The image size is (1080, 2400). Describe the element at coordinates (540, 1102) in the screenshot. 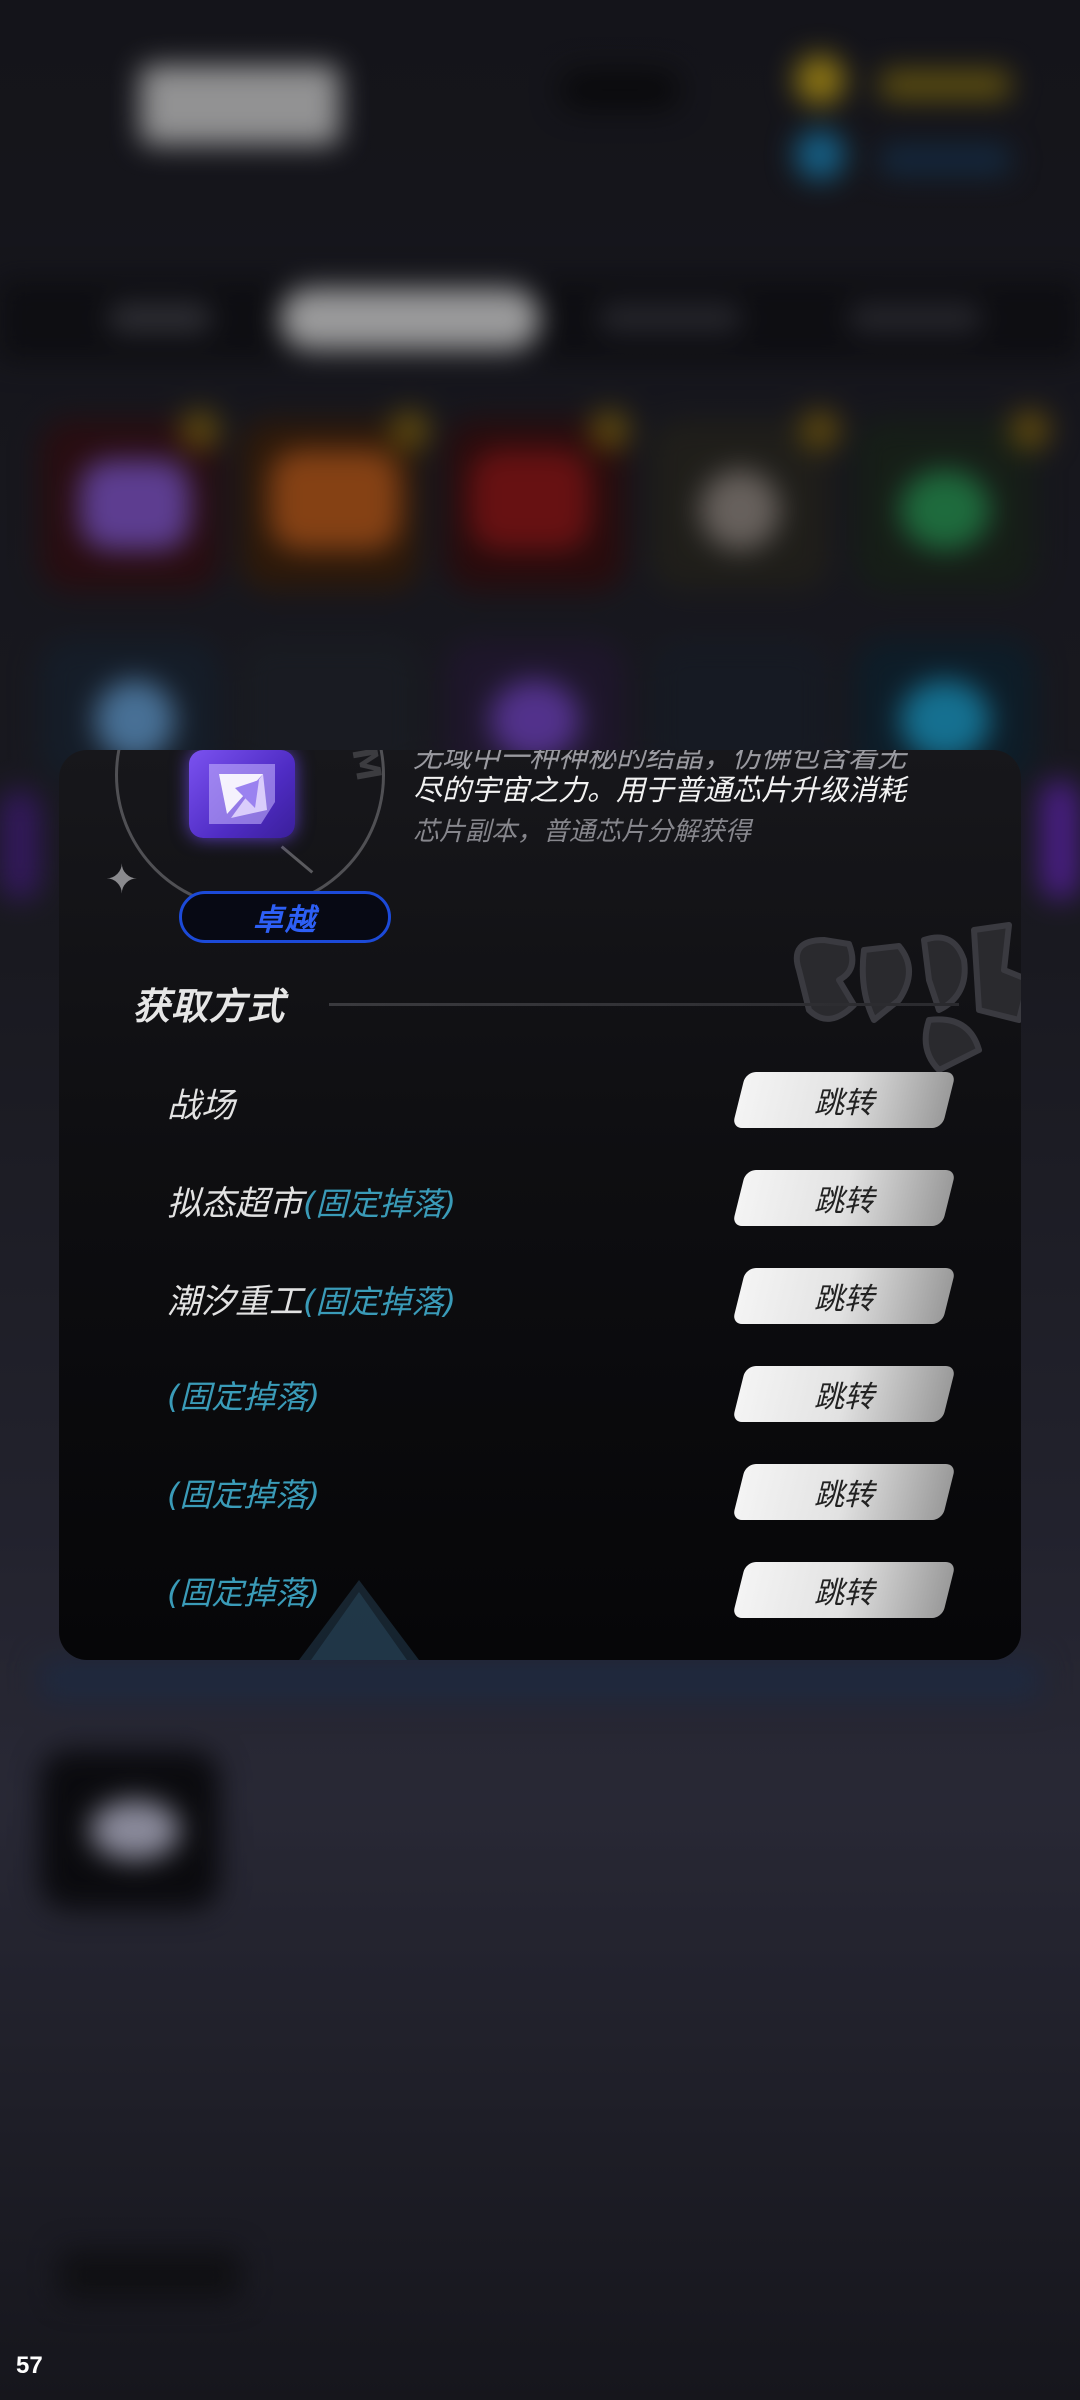

I see `acquisition-row: 战场 跳转` at that location.